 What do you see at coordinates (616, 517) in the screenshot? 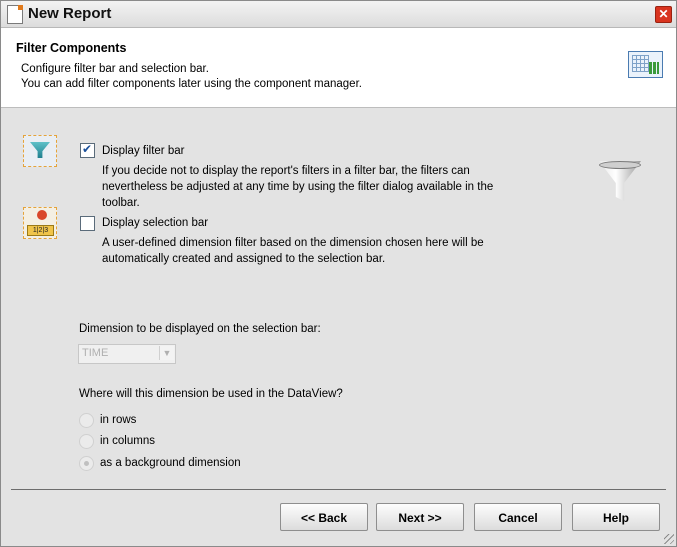
I see `help-button: Help` at bounding box center [616, 517].